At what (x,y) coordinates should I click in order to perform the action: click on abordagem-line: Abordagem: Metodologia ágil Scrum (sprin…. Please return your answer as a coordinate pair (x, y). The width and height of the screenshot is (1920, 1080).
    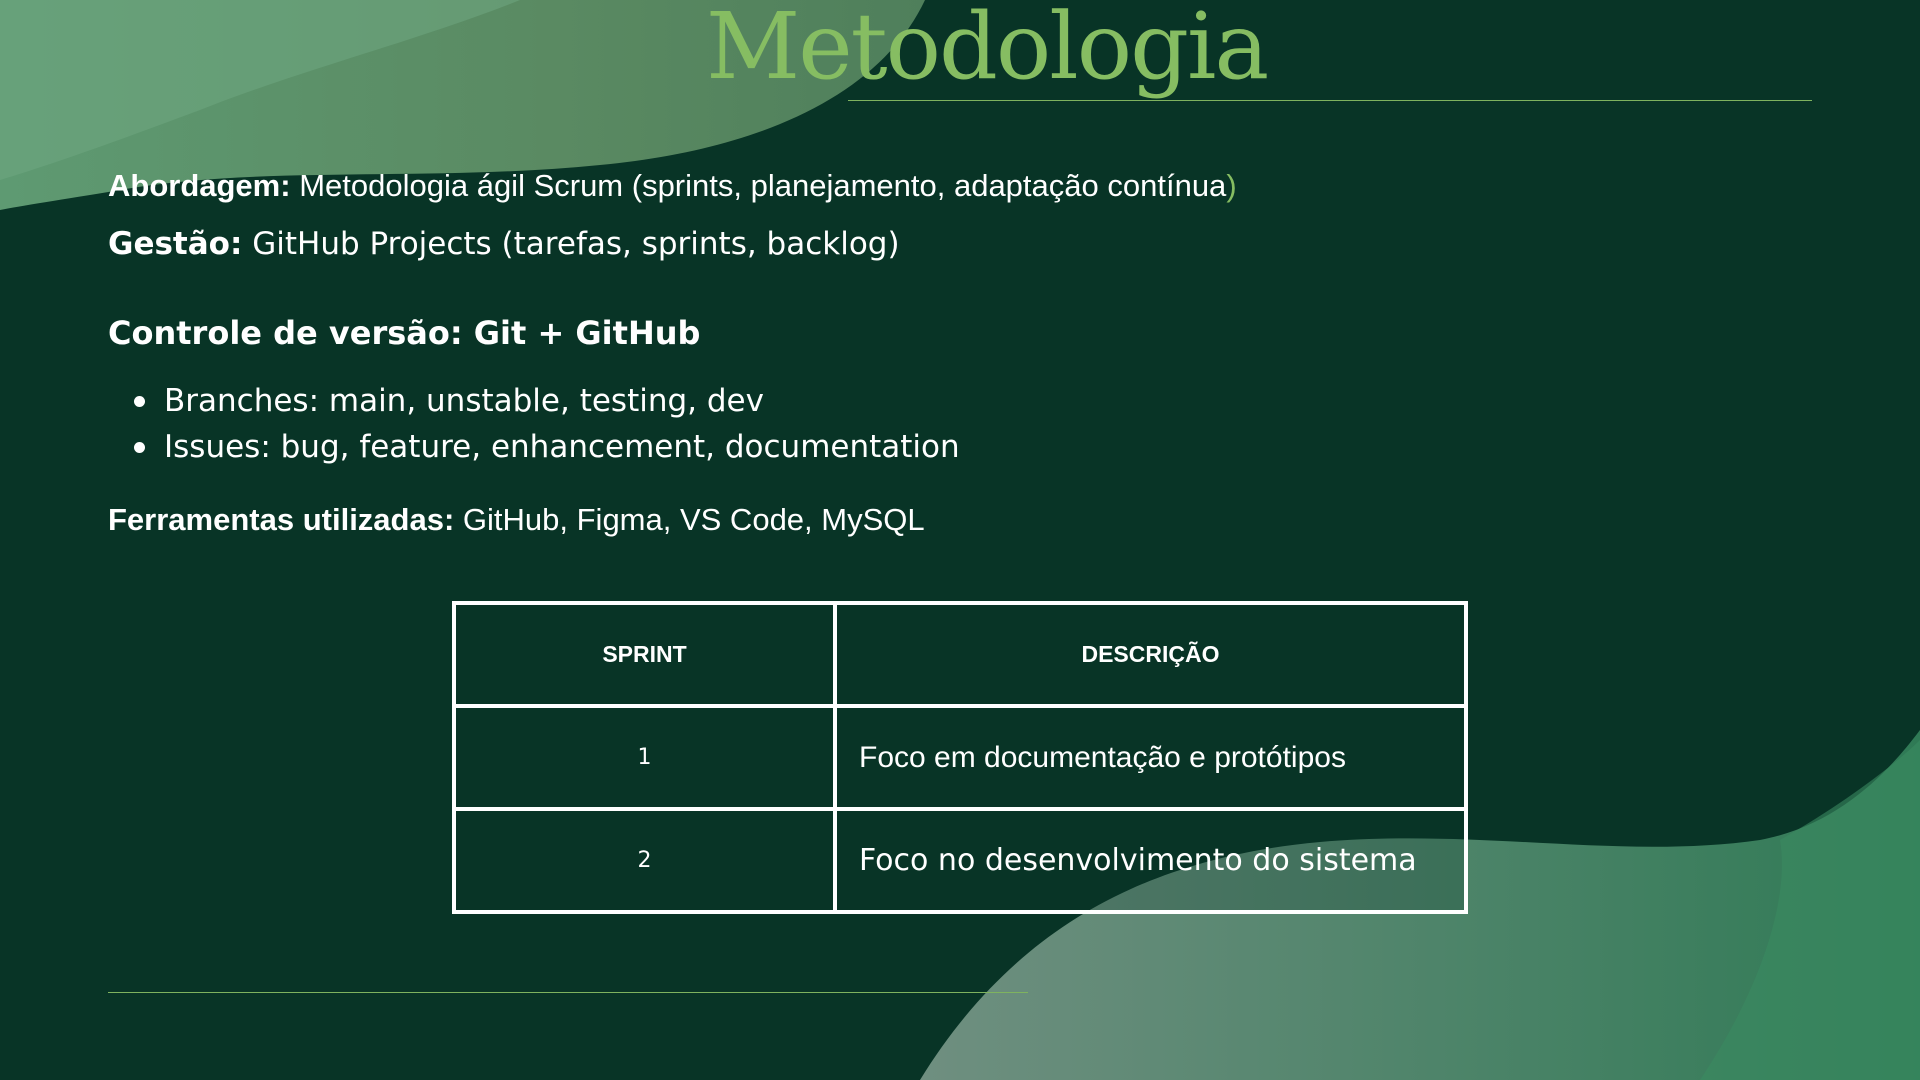
    Looking at the image, I should click on (672, 186).